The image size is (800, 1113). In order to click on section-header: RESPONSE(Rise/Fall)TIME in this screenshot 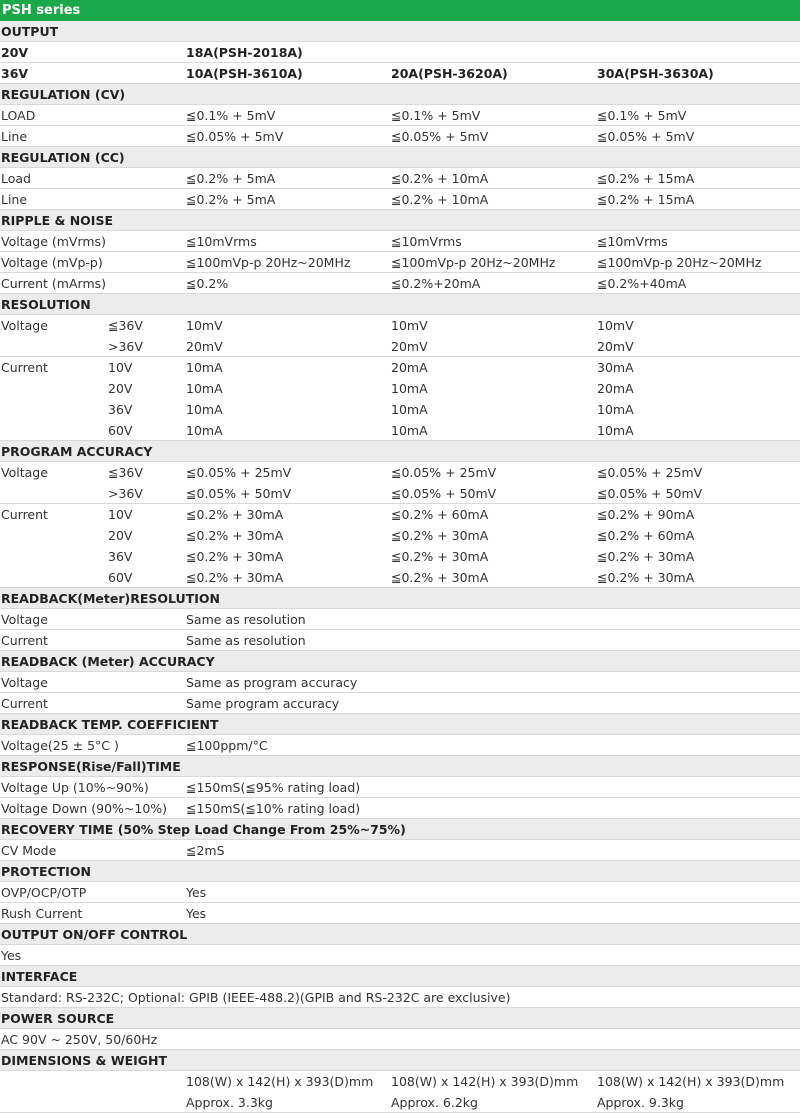, I will do `click(400, 766)`.